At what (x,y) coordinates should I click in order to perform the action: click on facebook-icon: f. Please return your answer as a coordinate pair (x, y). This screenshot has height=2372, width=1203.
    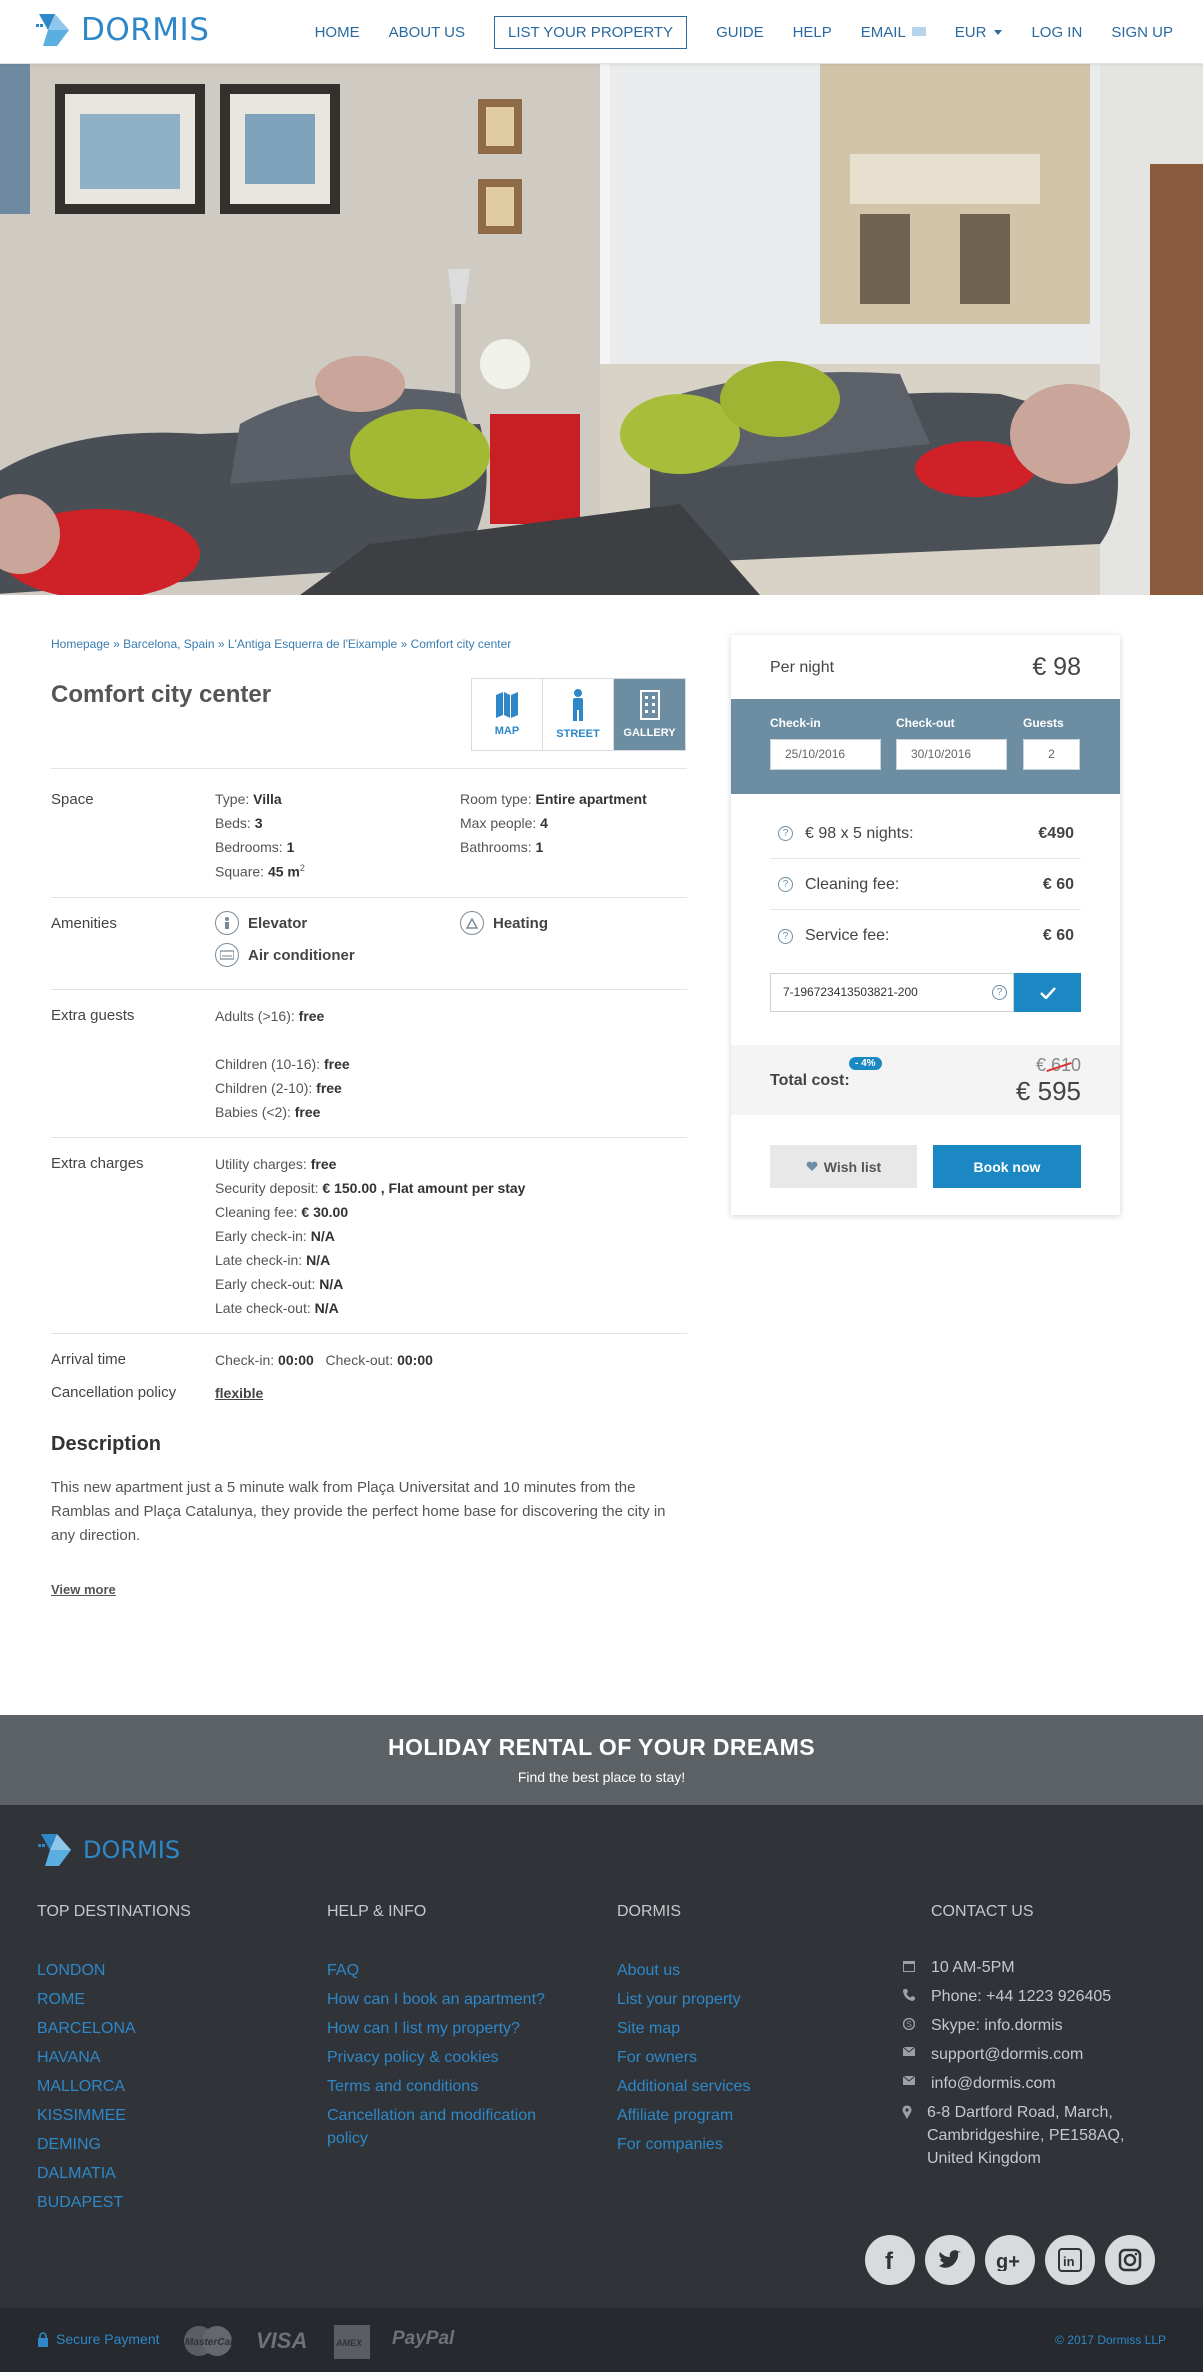
    Looking at the image, I should click on (890, 2260).